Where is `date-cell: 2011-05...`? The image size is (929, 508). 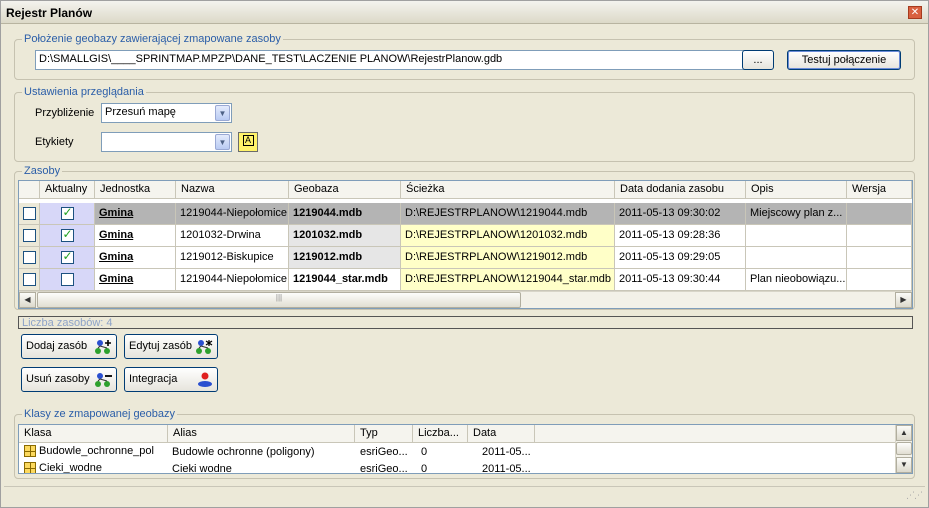
date-cell: 2011-05... is located at coordinates (506, 452).